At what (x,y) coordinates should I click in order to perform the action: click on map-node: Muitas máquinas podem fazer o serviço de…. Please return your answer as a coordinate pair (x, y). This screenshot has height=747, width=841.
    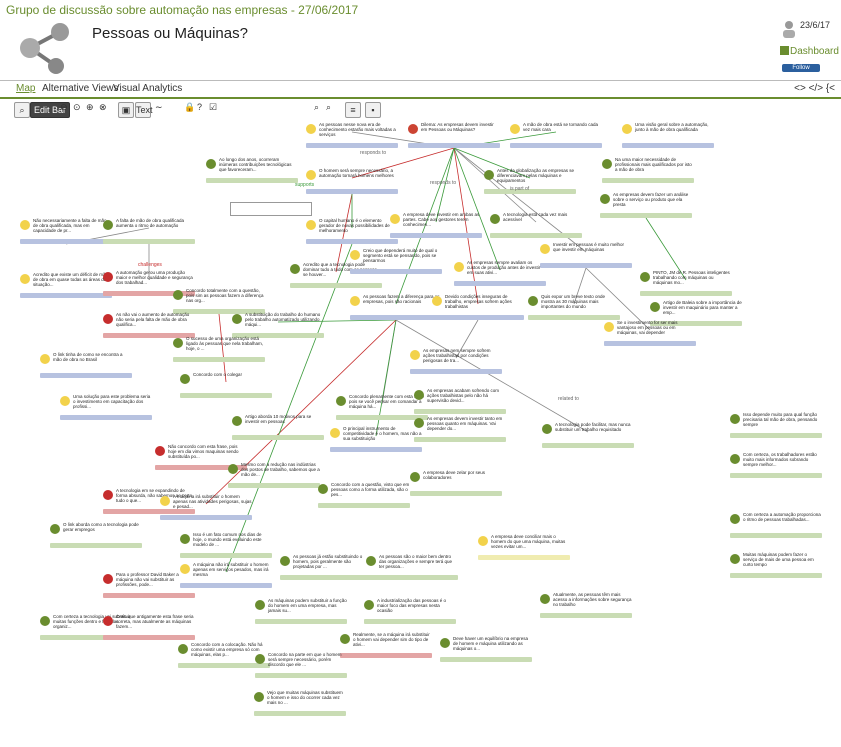
    Looking at the image, I should click on (776, 565).